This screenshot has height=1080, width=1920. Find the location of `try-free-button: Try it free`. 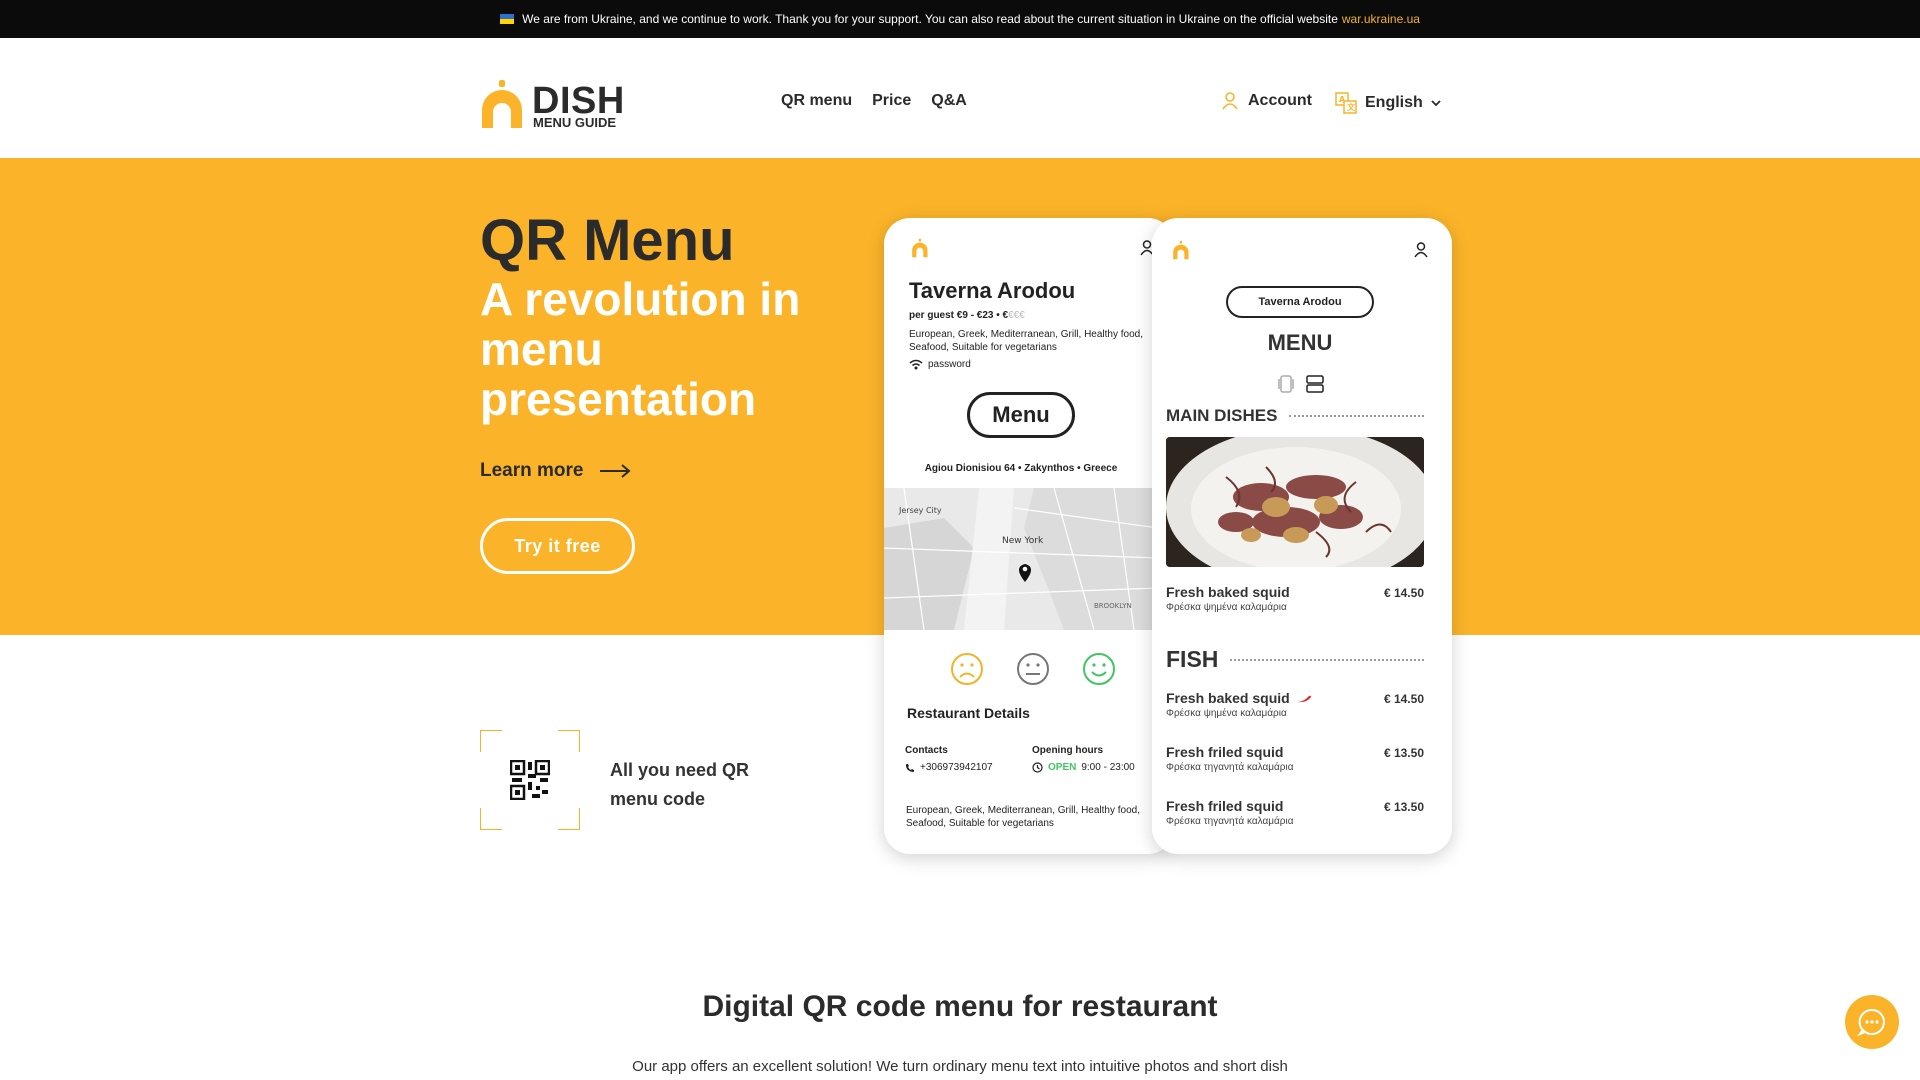

try-free-button: Try it free is located at coordinates (557, 546).